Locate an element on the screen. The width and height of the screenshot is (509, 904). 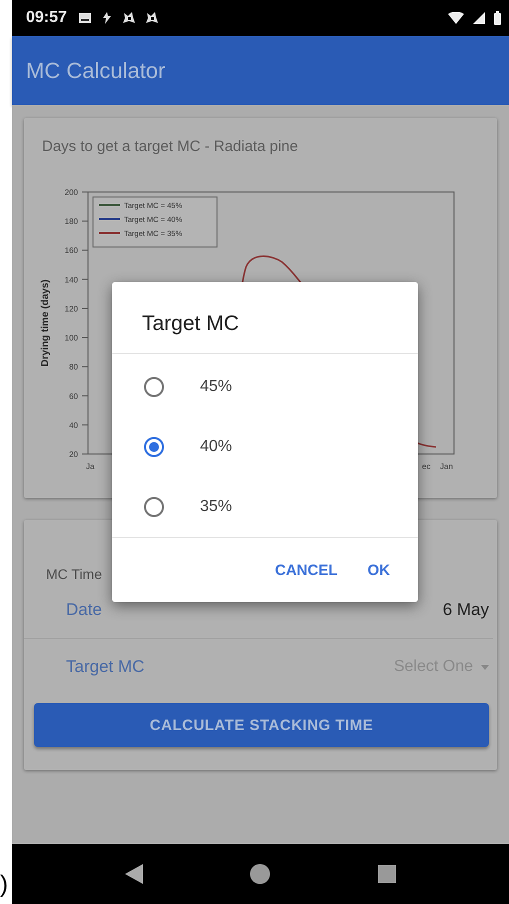
field-value: 6 May is located at coordinates (465, 610).